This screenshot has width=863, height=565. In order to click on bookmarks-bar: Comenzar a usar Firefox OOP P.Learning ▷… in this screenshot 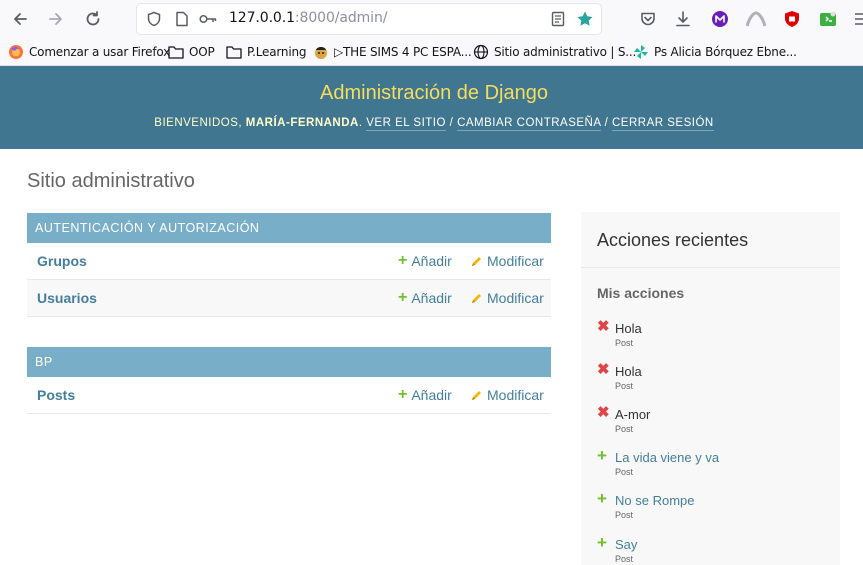, I will do `click(431, 52)`.